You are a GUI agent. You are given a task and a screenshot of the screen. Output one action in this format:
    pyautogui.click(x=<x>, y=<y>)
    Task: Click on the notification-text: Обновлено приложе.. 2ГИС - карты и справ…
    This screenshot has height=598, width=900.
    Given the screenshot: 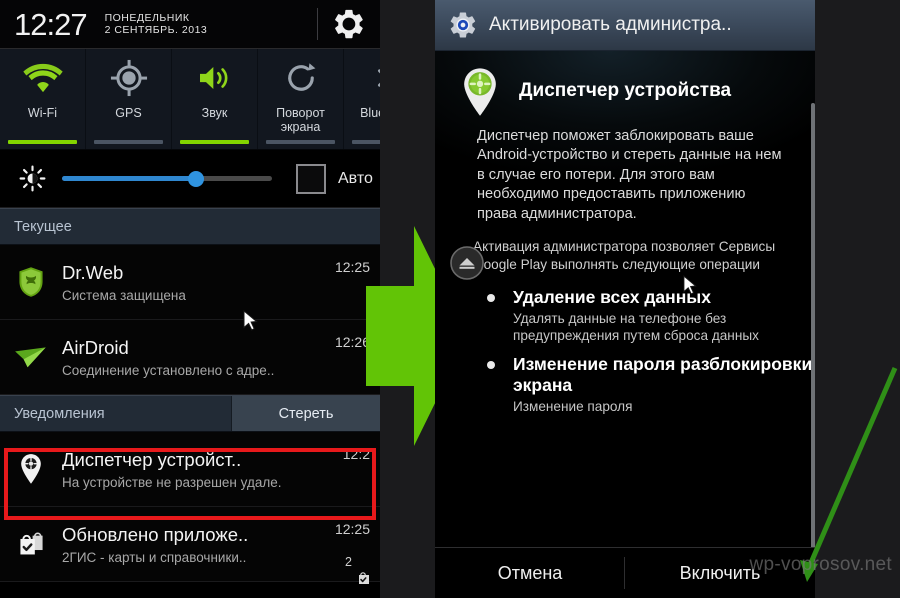 What is the action you would take?
    pyautogui.click(x=221, y=544)
    